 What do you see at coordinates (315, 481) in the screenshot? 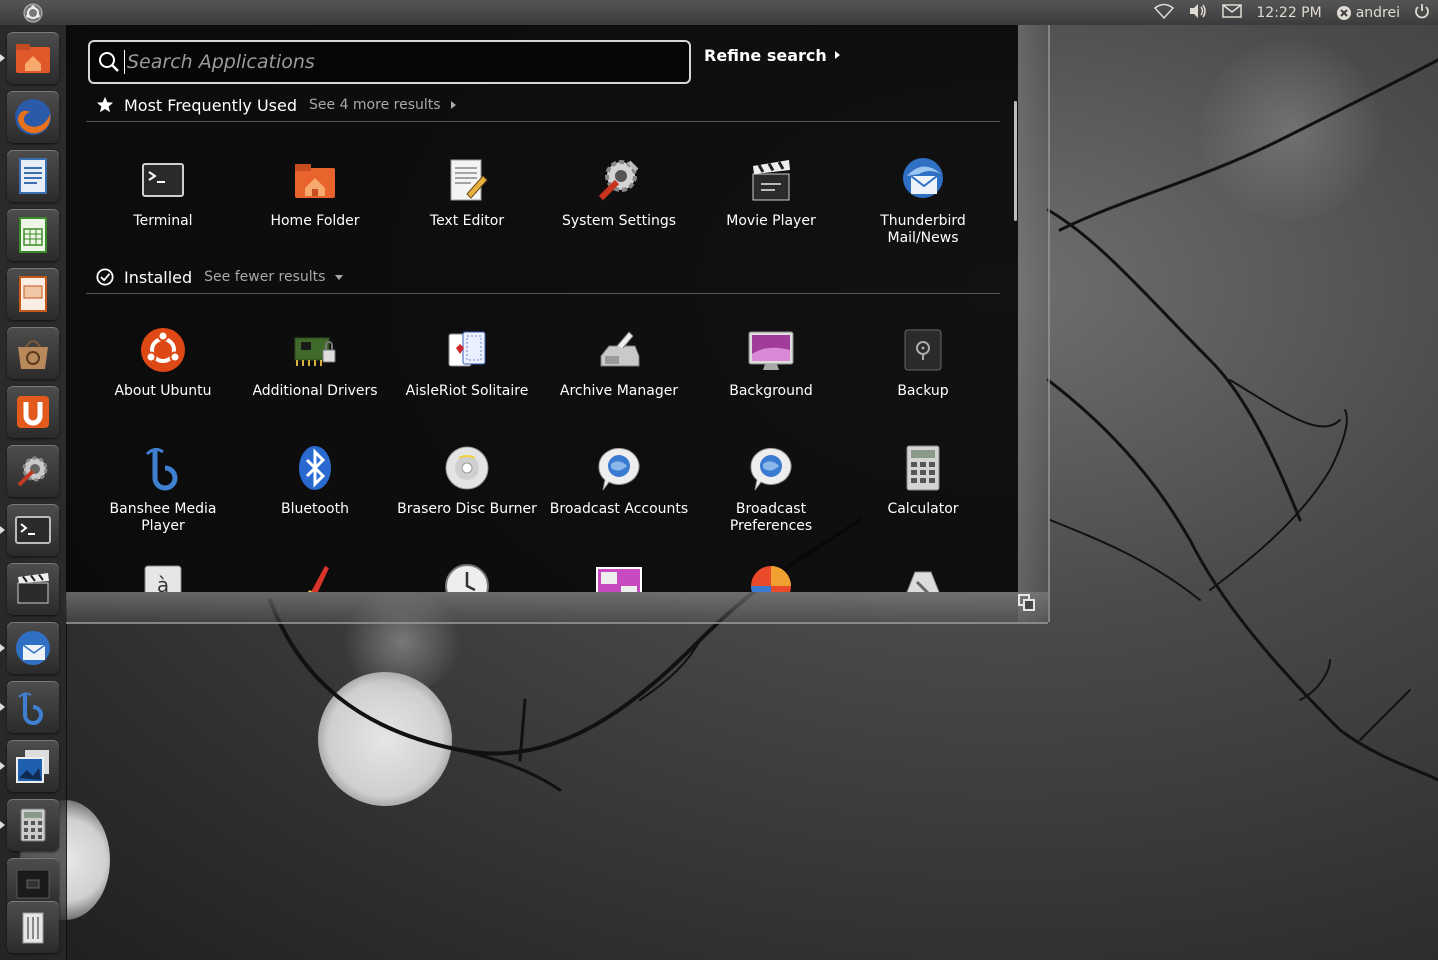
I see `app-bluetooth: Bluetooth` at bounding box center [315, 481].